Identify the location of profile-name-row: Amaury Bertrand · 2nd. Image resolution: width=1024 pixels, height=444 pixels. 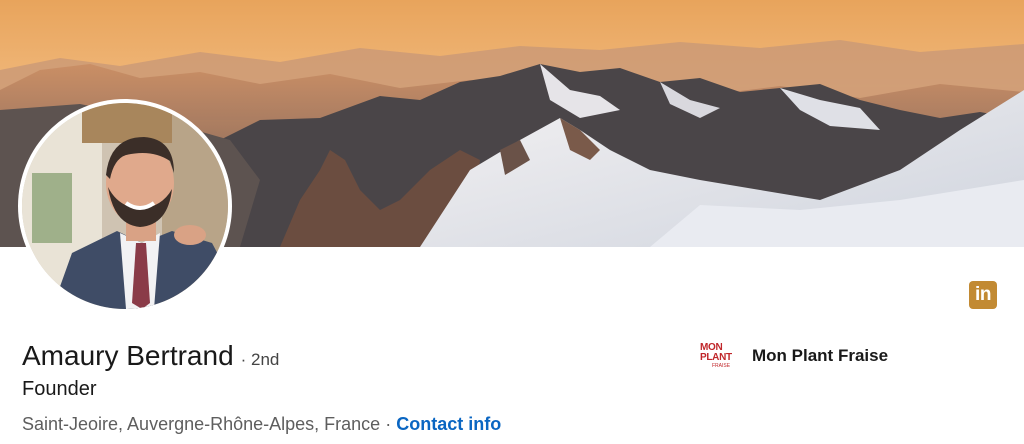
(150, 356).